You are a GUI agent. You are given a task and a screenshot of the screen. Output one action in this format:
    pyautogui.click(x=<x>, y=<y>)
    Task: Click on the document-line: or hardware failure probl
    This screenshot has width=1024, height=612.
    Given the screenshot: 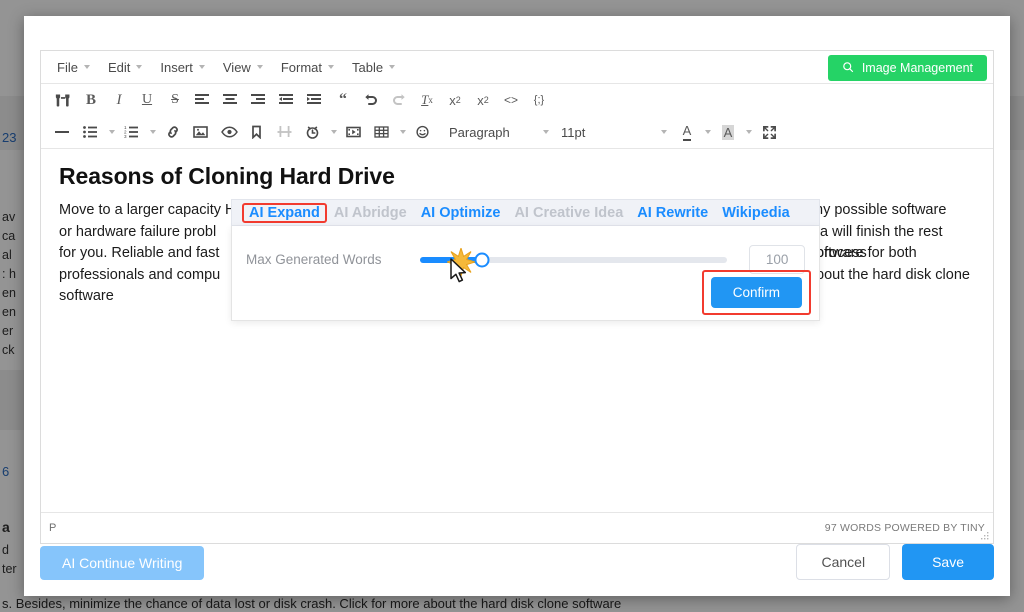 What is the action you would take?
    pyautogui.click(x=138, y=231)
    